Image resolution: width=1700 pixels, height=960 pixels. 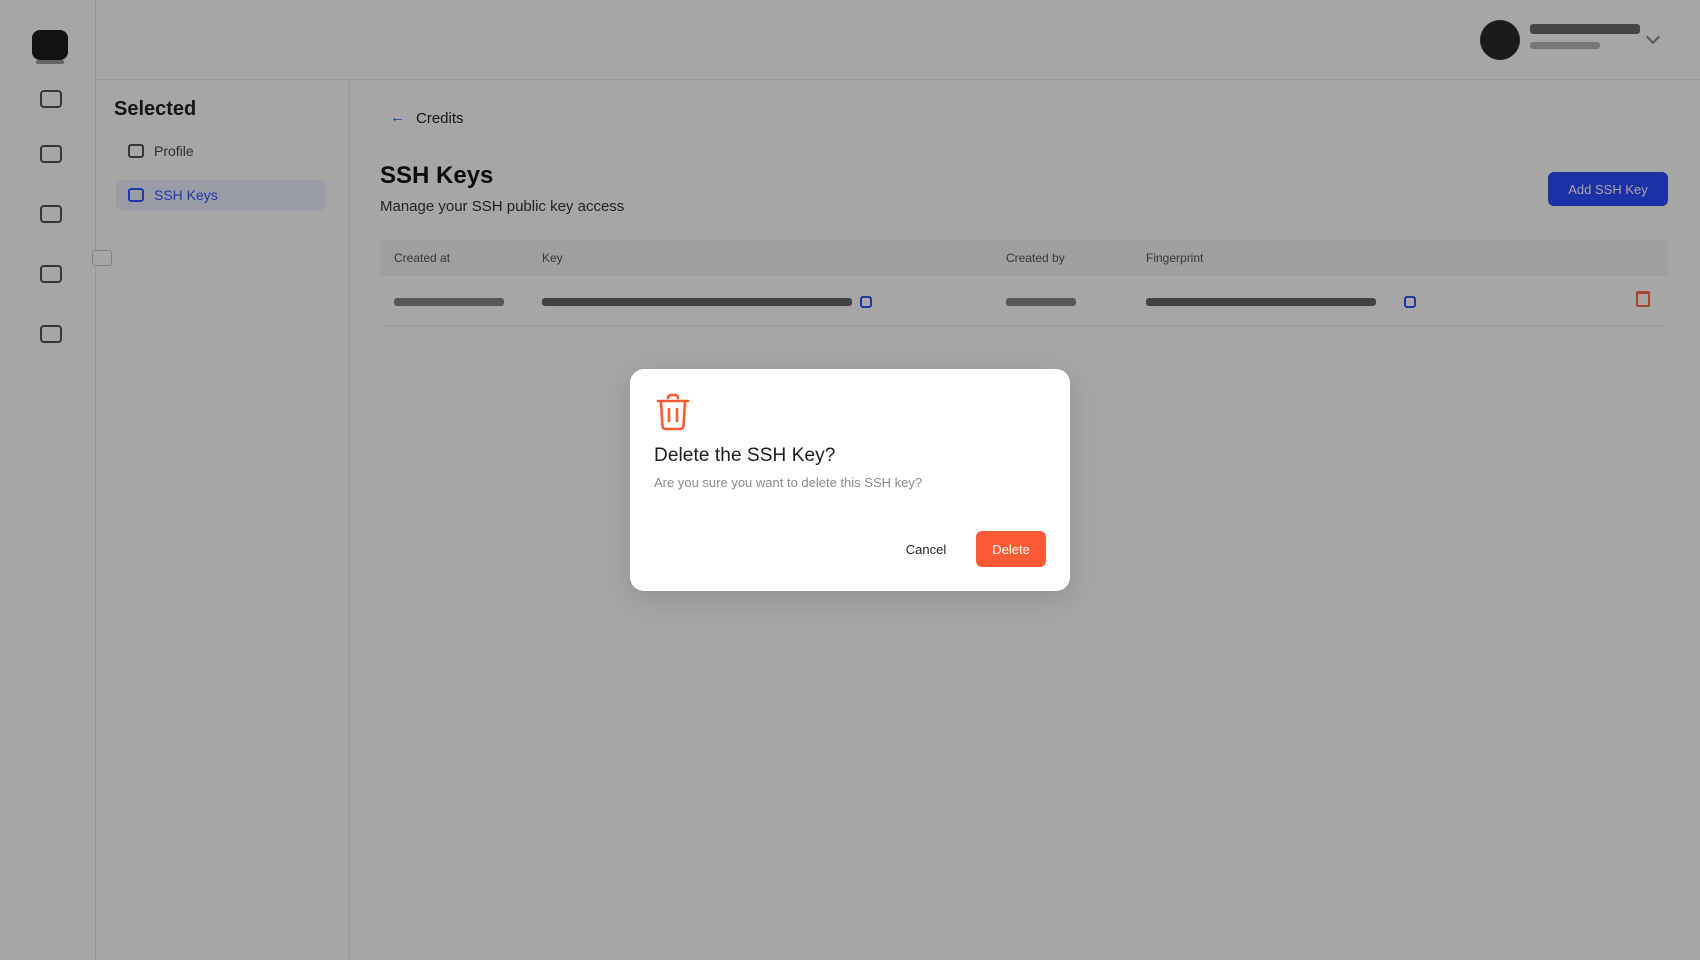 What do you see at coordinates (745, 455) in the screenshot?
I see `dialog-title: Delete the SSH Key?` at bounding box center [745, 455].